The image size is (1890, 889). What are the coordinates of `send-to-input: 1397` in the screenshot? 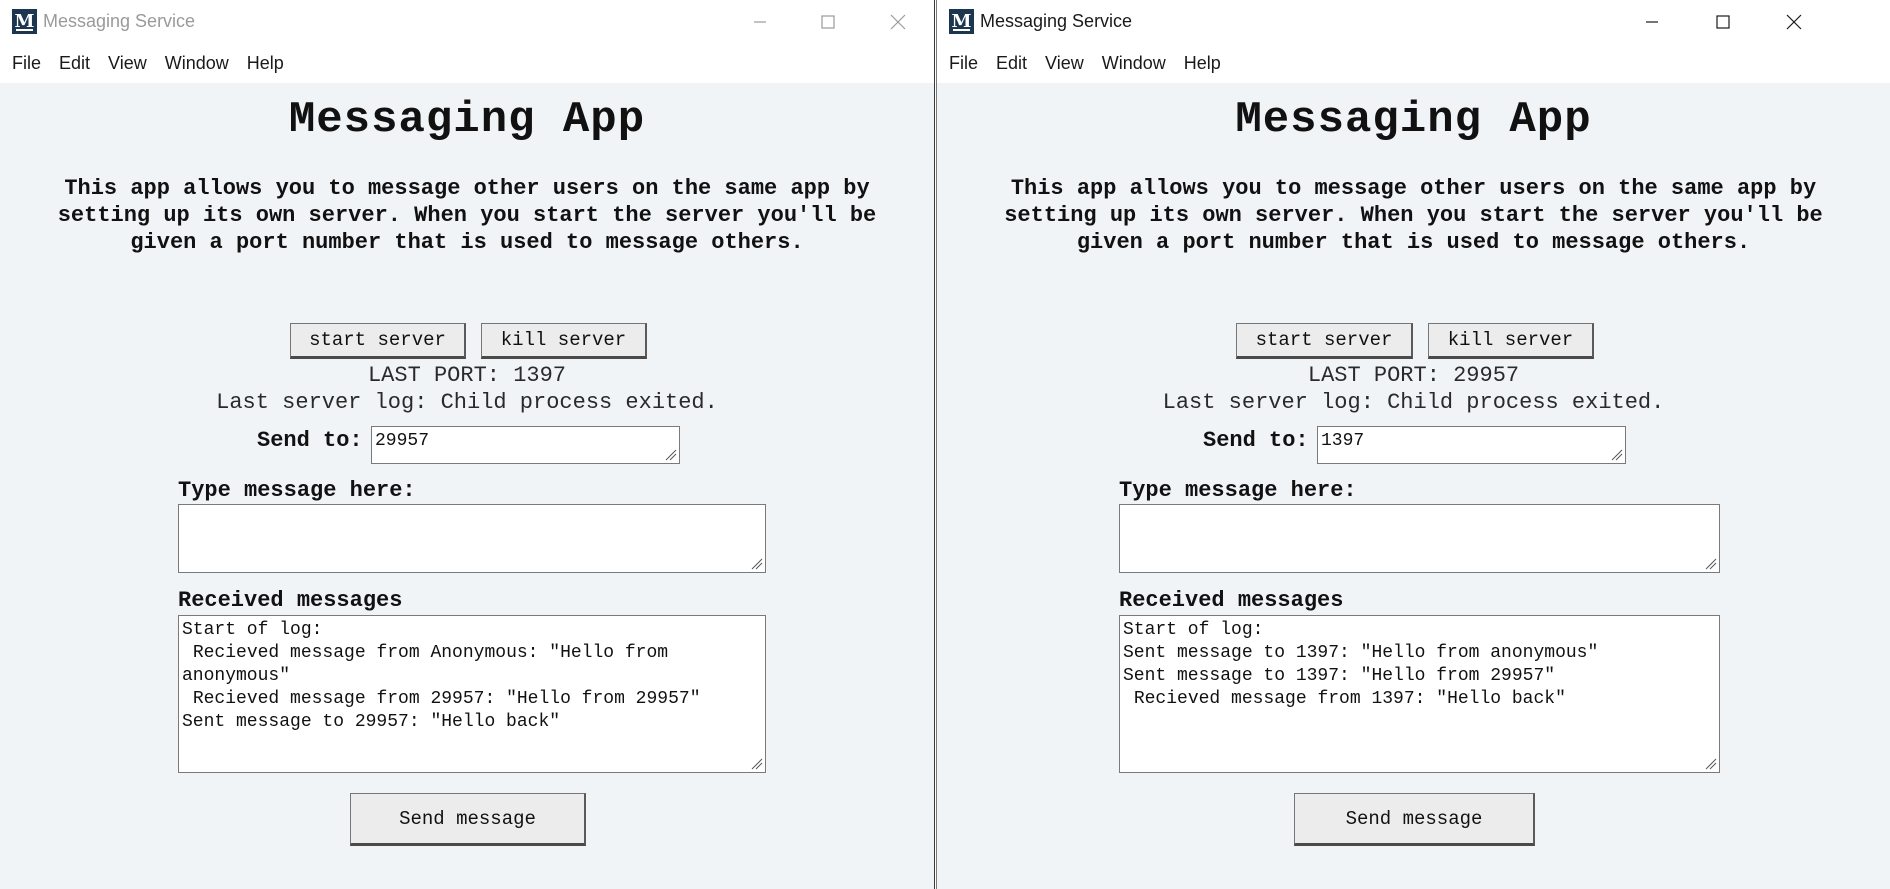 It's located at (1471, 445).